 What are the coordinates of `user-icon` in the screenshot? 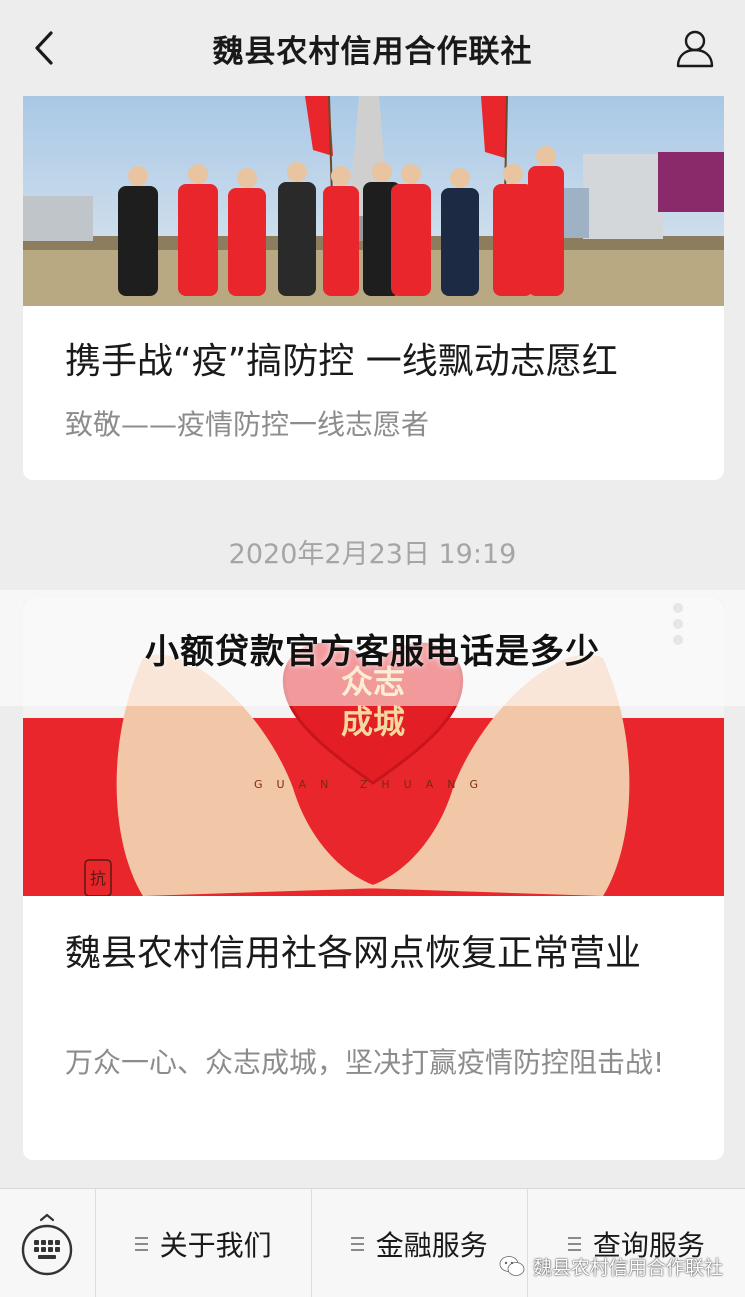 It's located at (695, 49).